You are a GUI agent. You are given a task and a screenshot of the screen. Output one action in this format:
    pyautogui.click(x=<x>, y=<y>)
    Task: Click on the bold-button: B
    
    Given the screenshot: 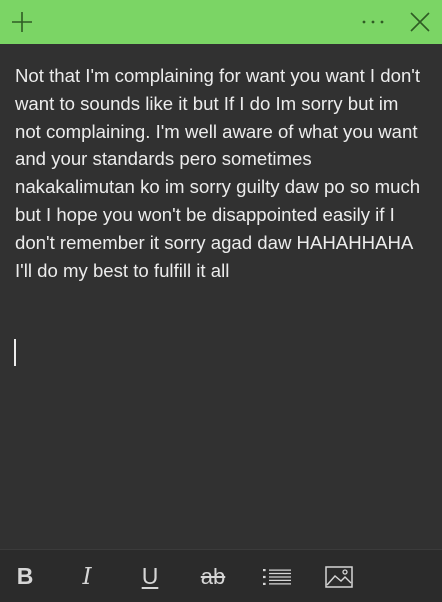 What is the action you would take?
    pyautogui.click(x=25, y=576)
    